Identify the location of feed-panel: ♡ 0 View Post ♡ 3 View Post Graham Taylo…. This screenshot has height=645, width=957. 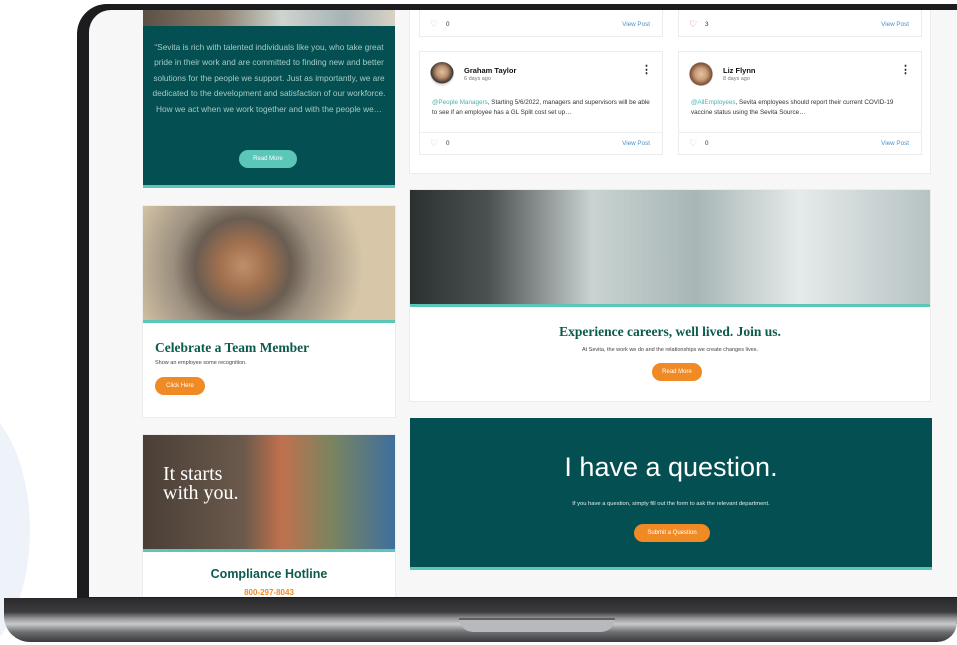
(670, 91).